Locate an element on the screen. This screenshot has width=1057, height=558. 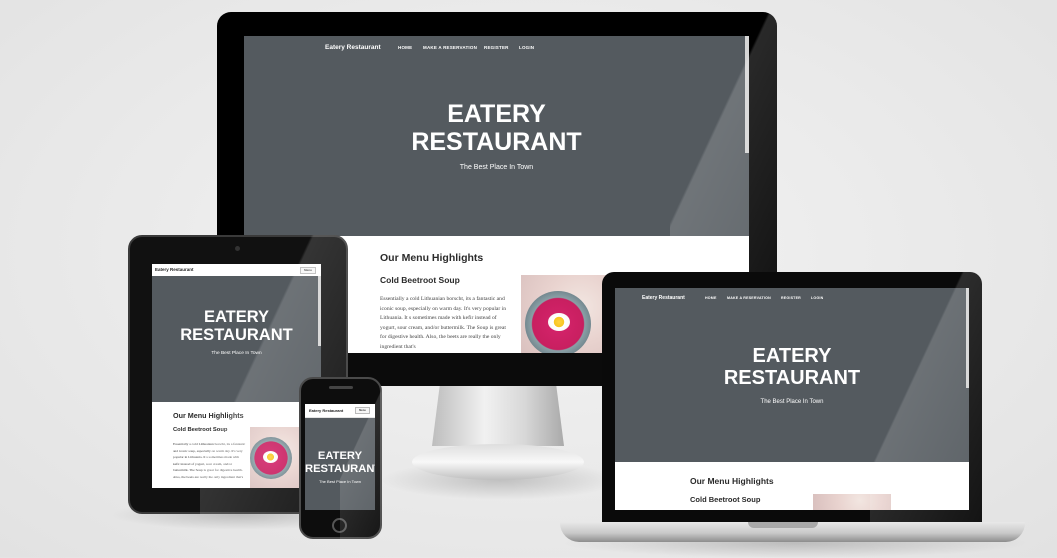
laptop-glare is located at coordinates (926, 398).